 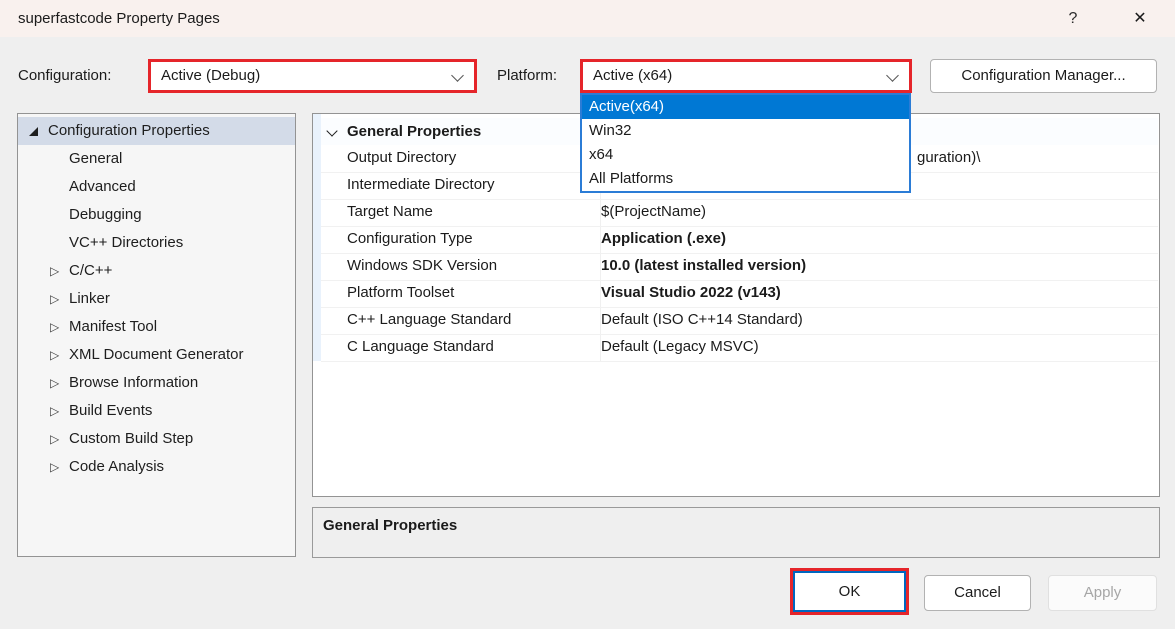 I want to click on configuration-dropdown: Active (Debug), so click(x=312, y=76).